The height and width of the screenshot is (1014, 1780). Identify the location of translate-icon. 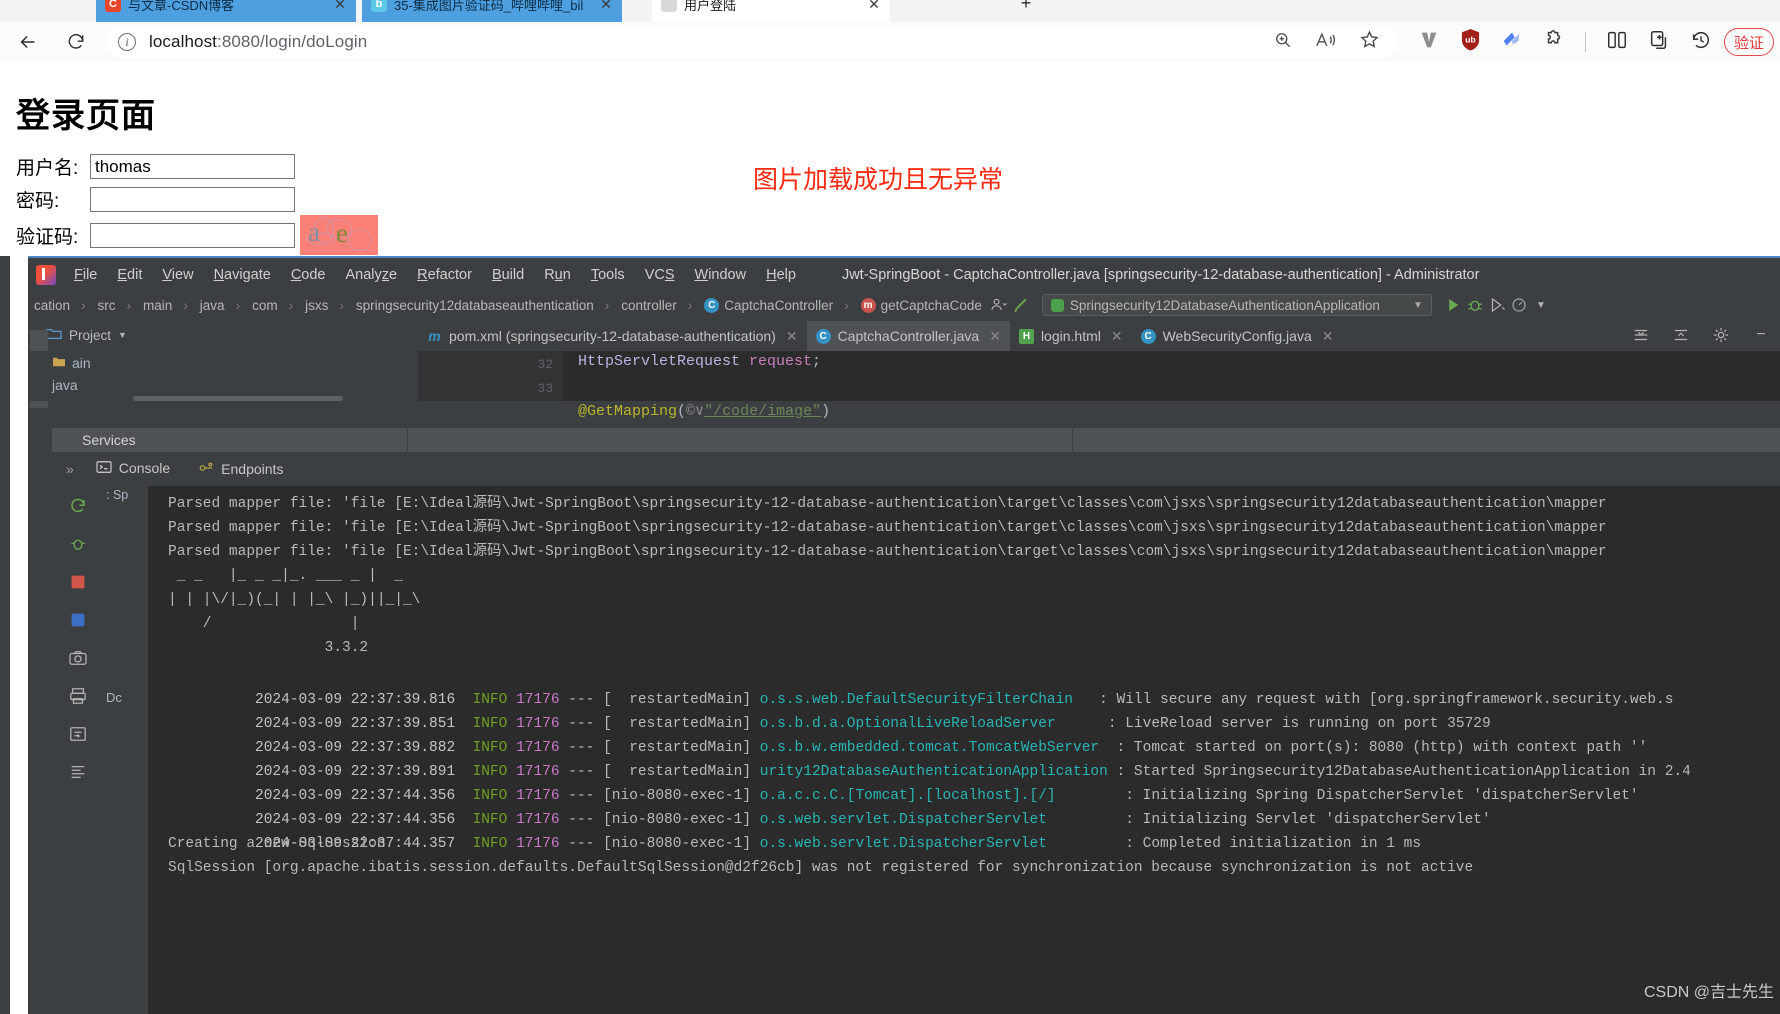
(1512, 42).